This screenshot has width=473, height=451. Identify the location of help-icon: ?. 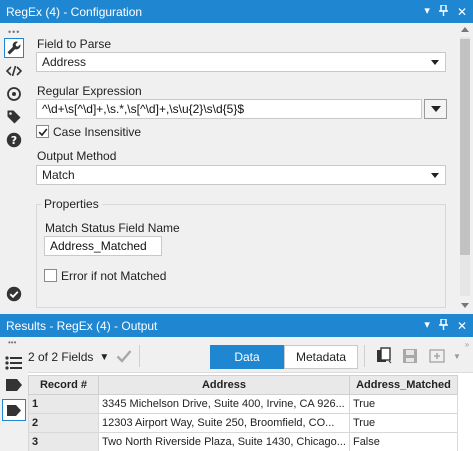
(14, 140).